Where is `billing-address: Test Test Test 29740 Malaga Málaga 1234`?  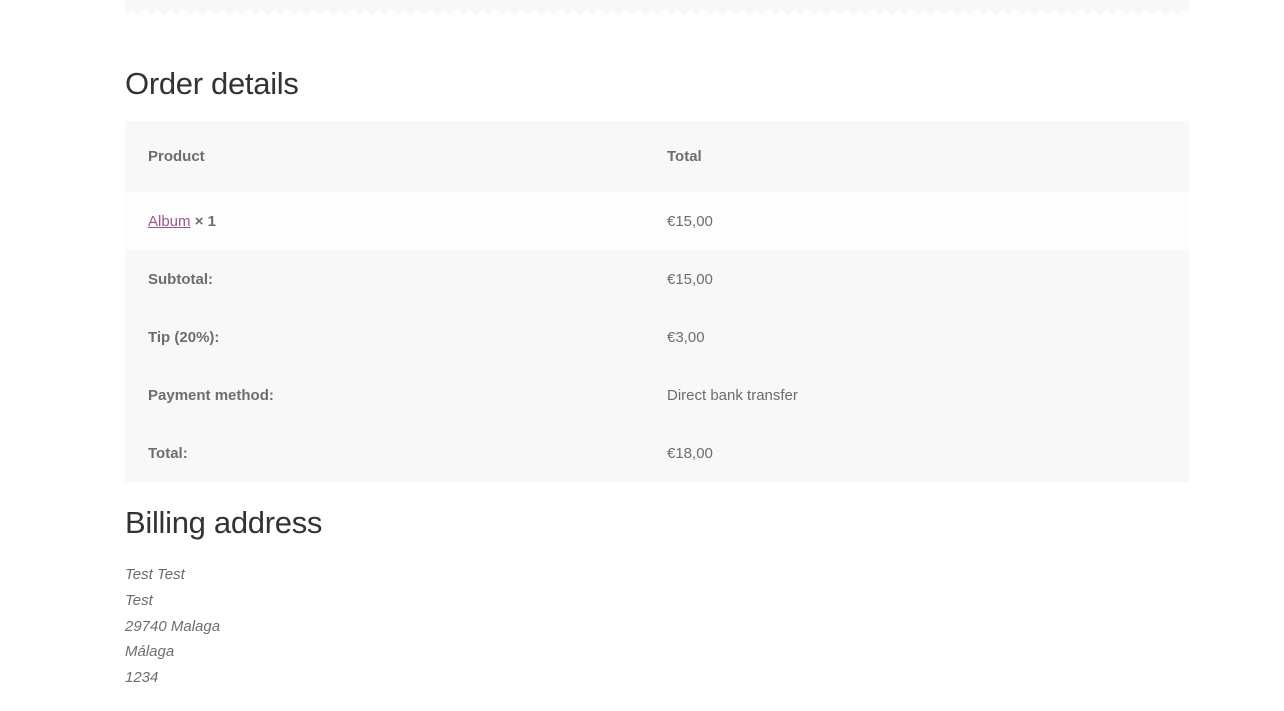 billing-address: Test Test Test 29740 Malaga Málaga 1234 is located at coordinates (172, 626).